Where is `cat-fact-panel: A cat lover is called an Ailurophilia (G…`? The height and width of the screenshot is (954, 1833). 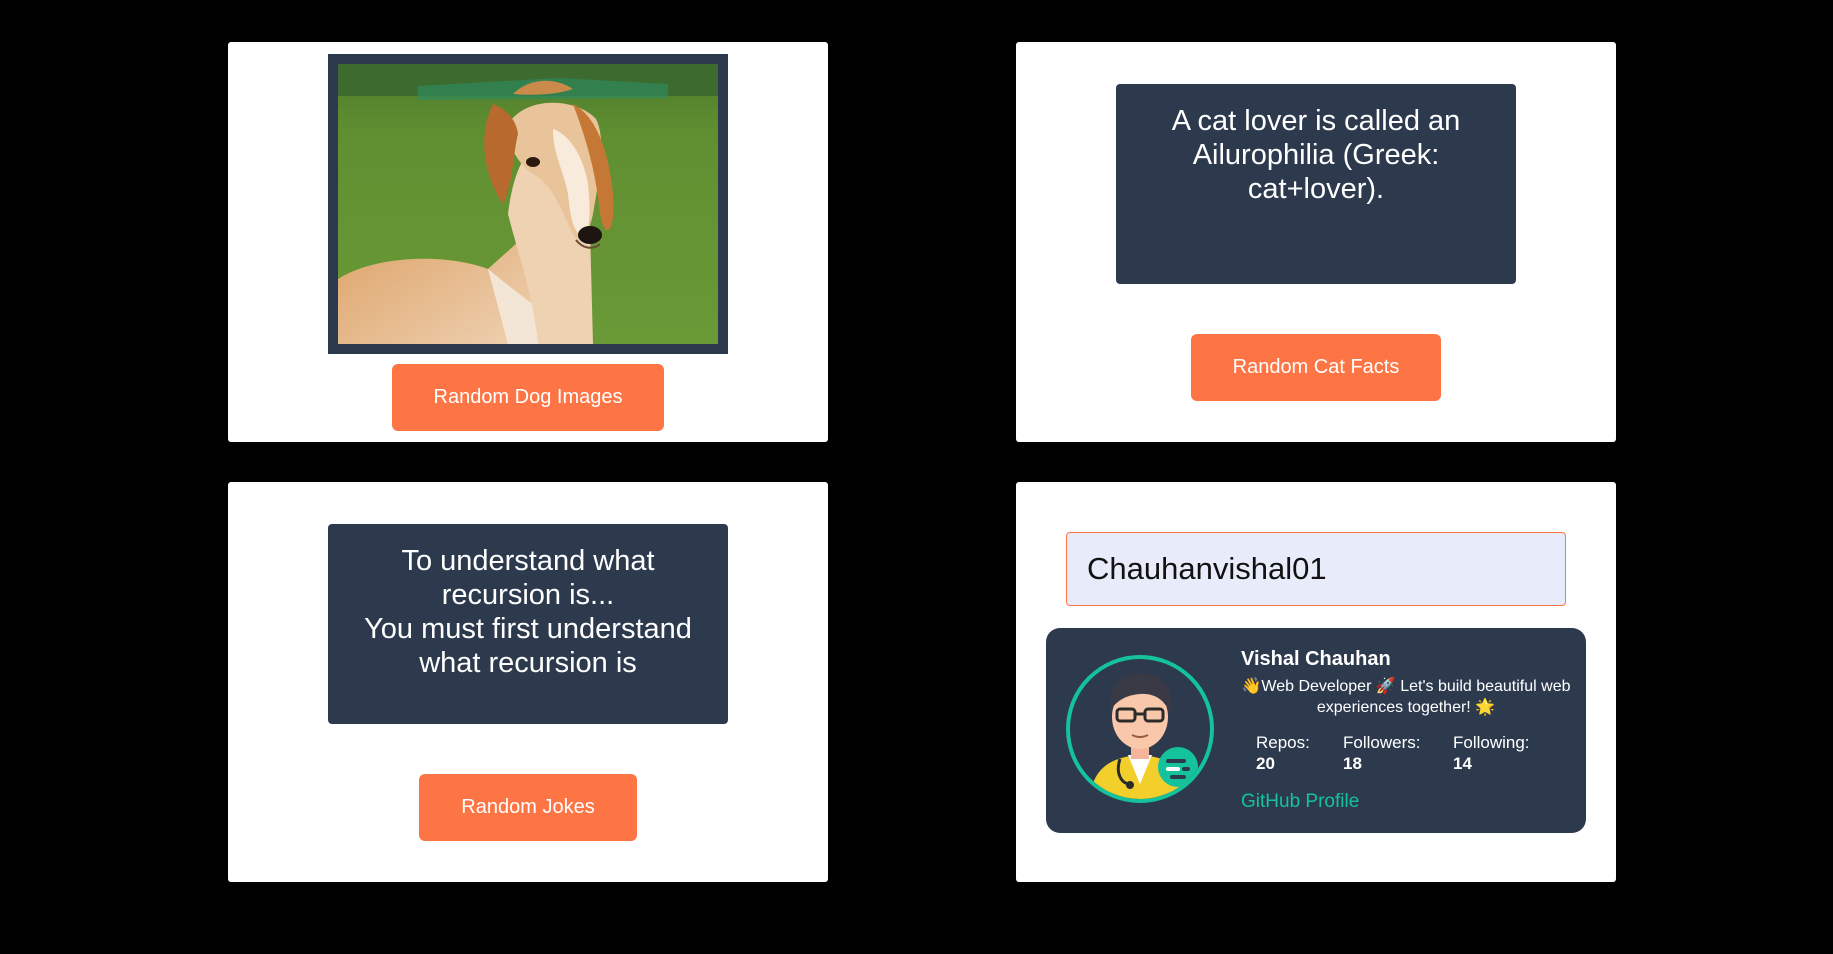 cat-fact-panel: A cat lover is called an Ailurophilia (G… is located at coordinates (1316, 184).